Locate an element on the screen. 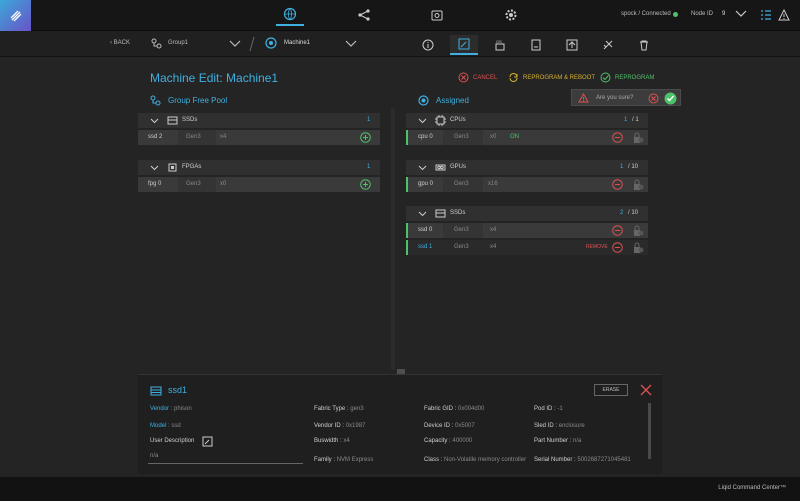 This screenshot has height=501, width=800. page-title: Machine Edit: Machine1 is located at coordinates (214, 78).